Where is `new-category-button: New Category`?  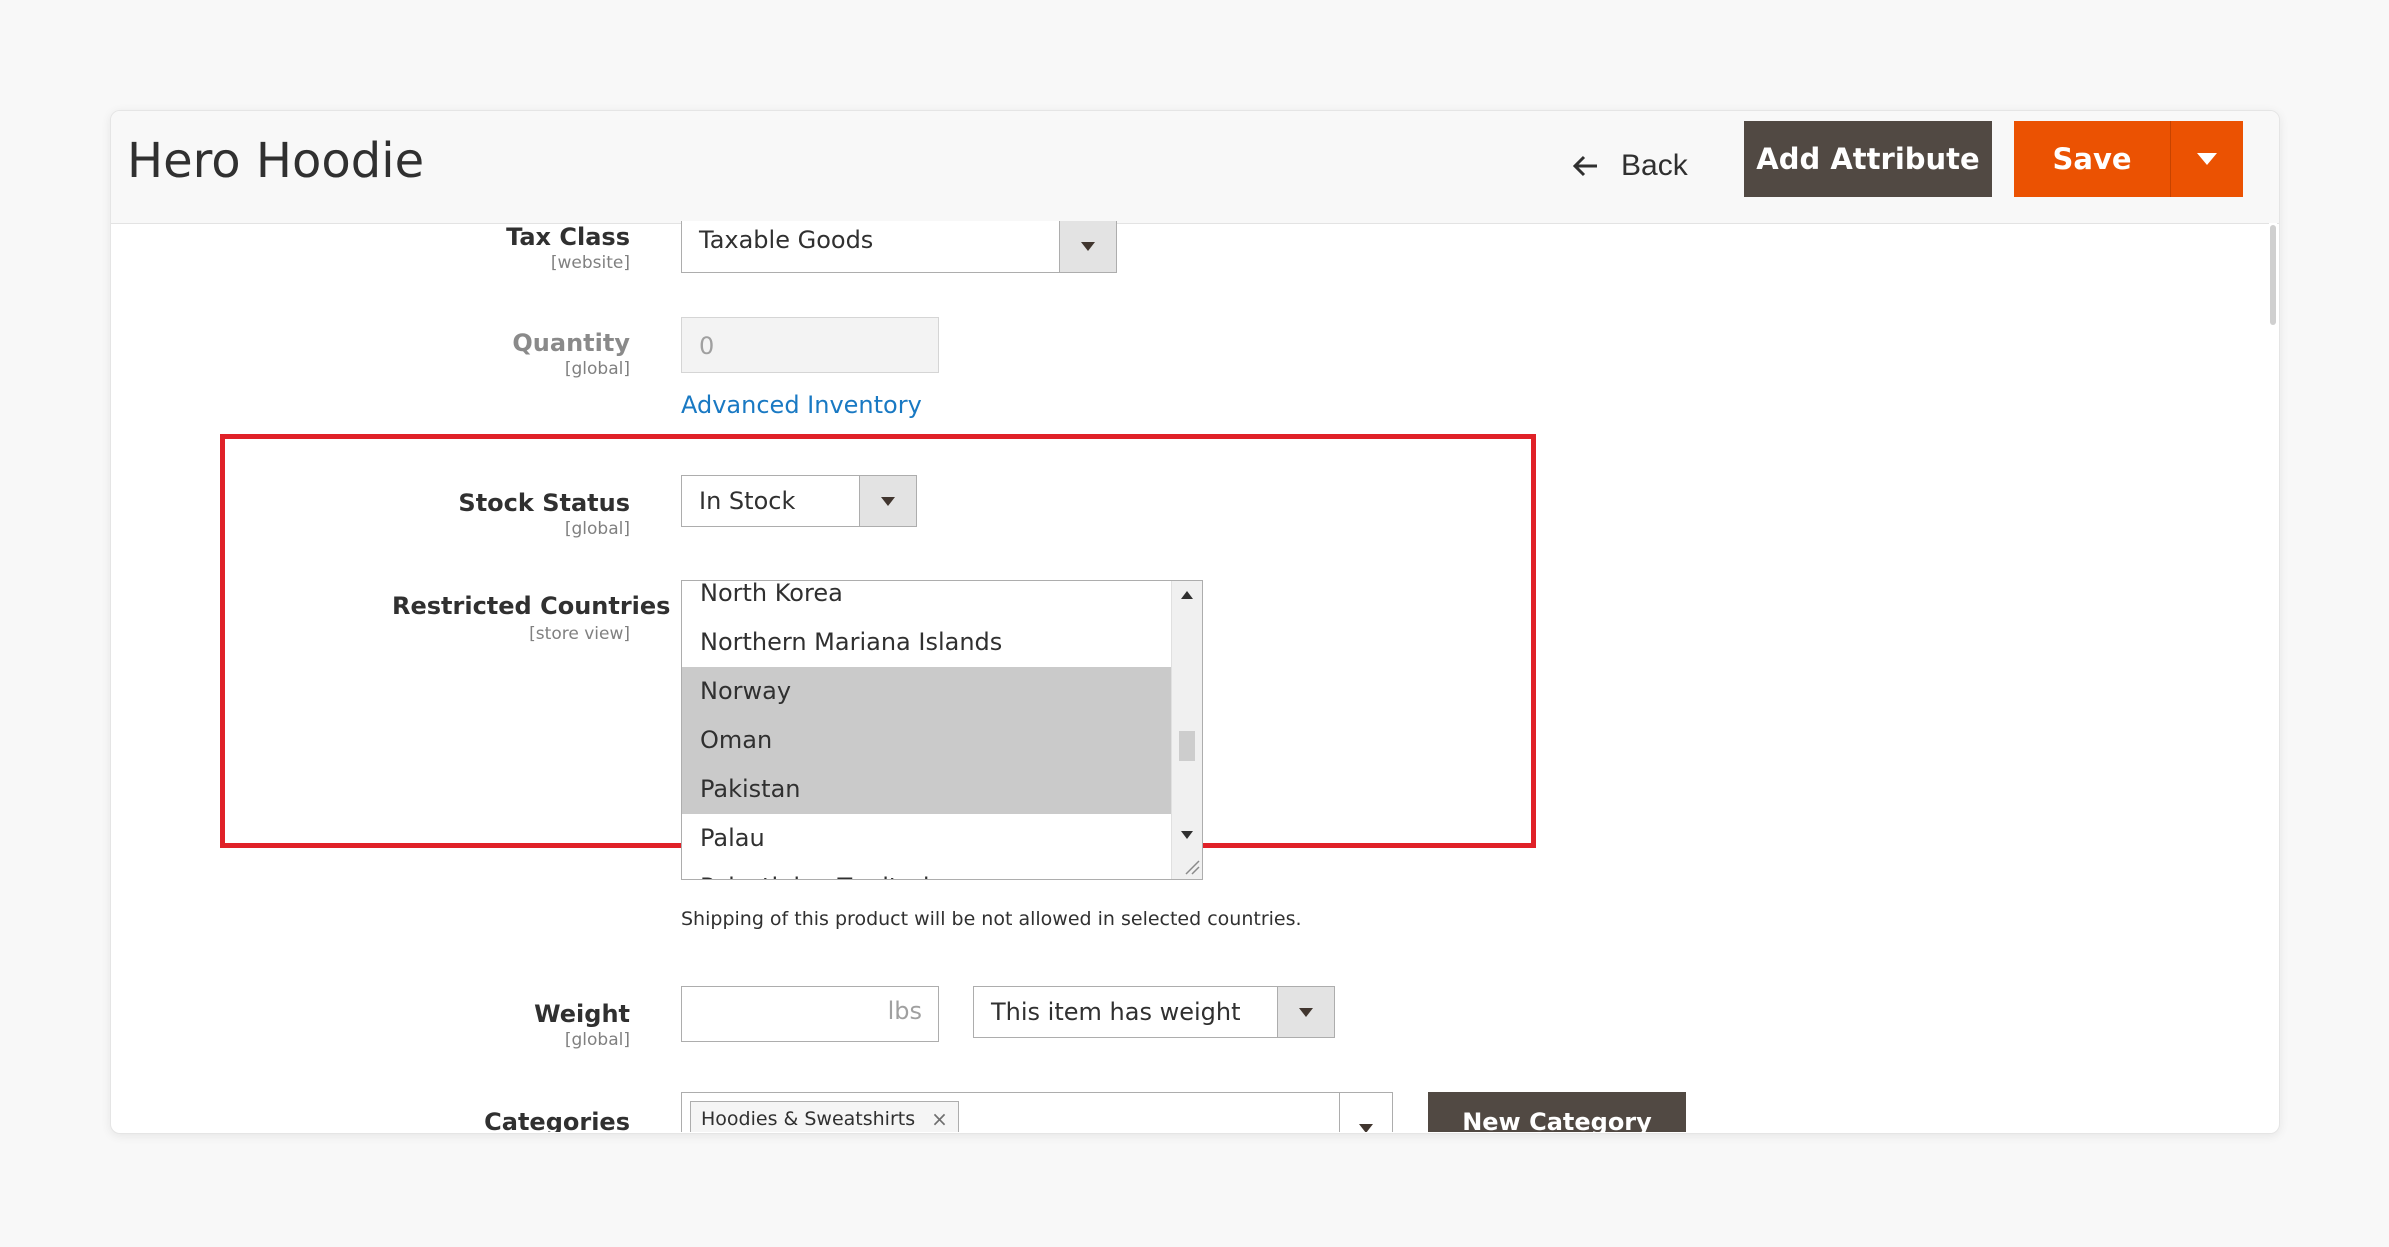 new-category-button: New Category is located at coordinates (1557, 1112).